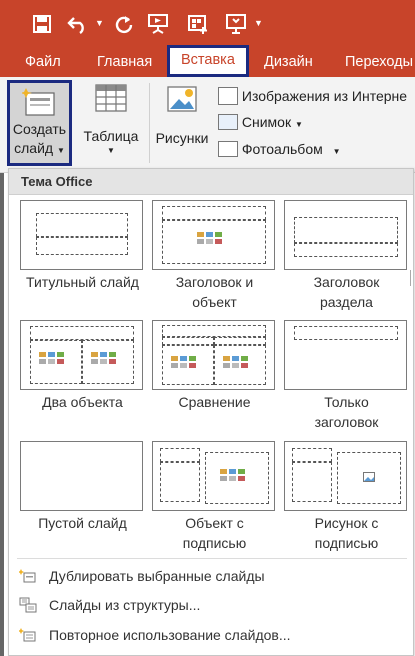 The height and width of the screenshot is (656, 415). I want to click on layout-label: Объект с, so click(214, 523).